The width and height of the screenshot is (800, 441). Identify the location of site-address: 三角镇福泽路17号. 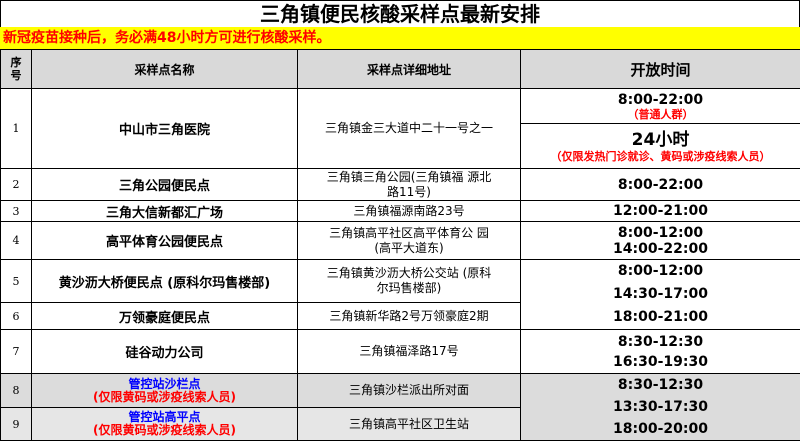
(409, 352).